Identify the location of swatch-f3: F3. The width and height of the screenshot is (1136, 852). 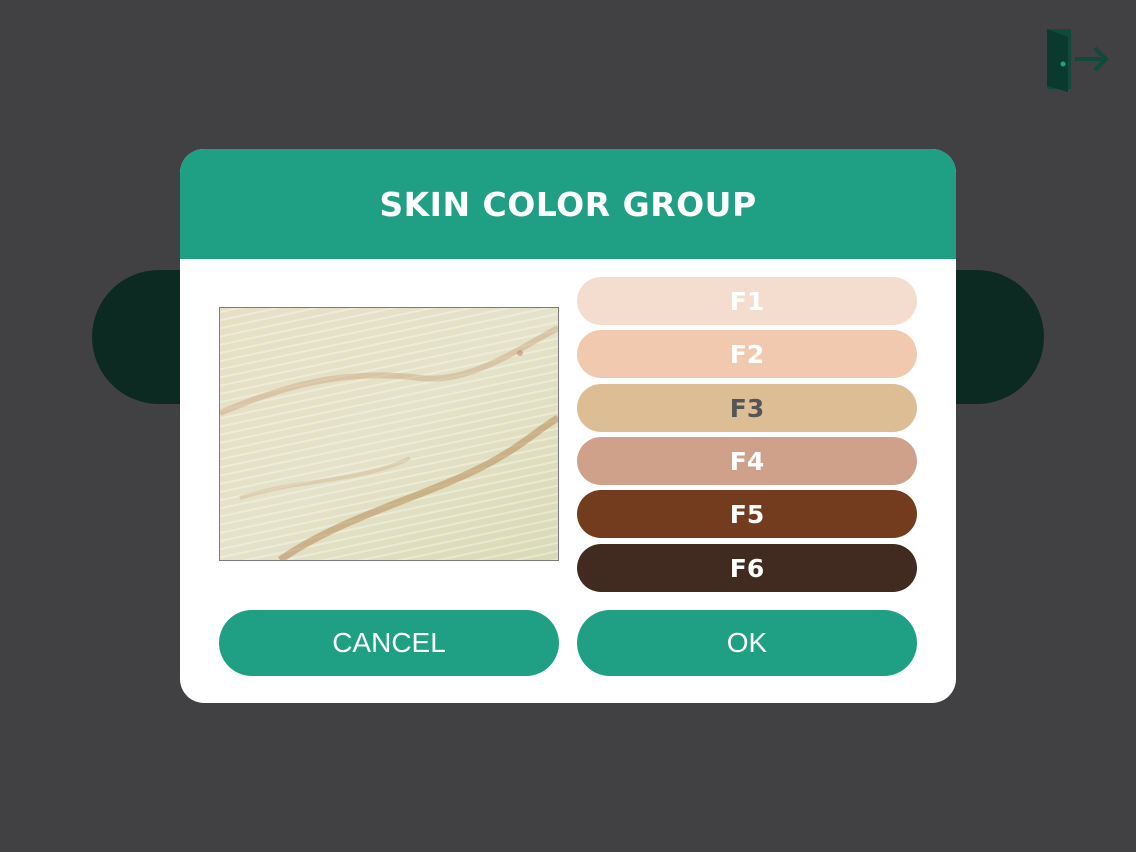
(747, 408).